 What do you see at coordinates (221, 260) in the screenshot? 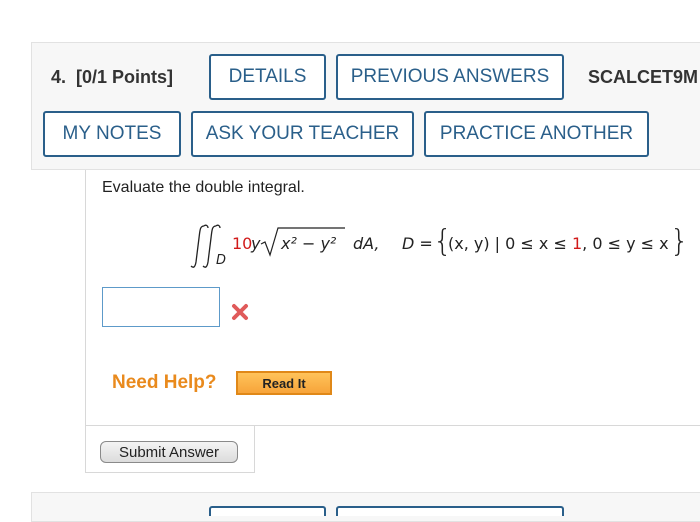
I see `region-subscript: D` at bounding box center [221, 260].